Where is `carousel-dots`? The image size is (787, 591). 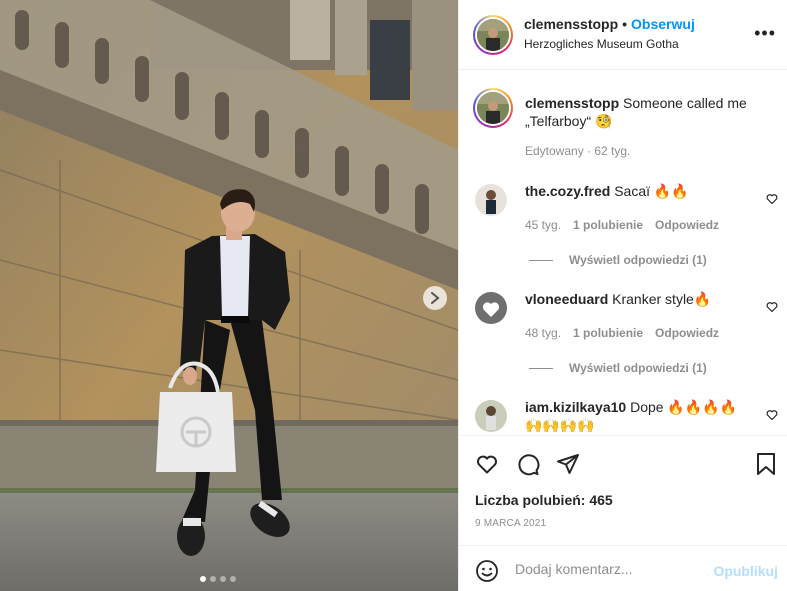 carousel-dots is located at coordinates (218, 579).